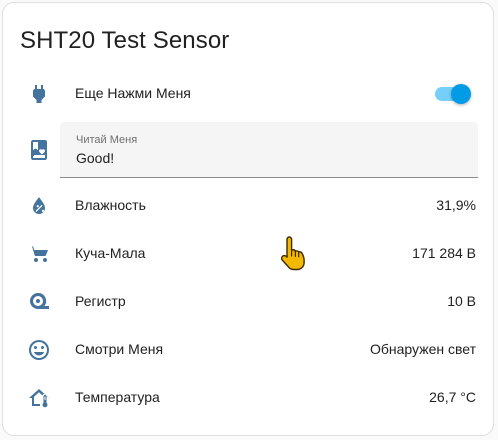  What do you see at coordinates (248, 94) in the screenshot?
I see `switch-row: Еще Нажми Меня` at bounding box center [248, 94].